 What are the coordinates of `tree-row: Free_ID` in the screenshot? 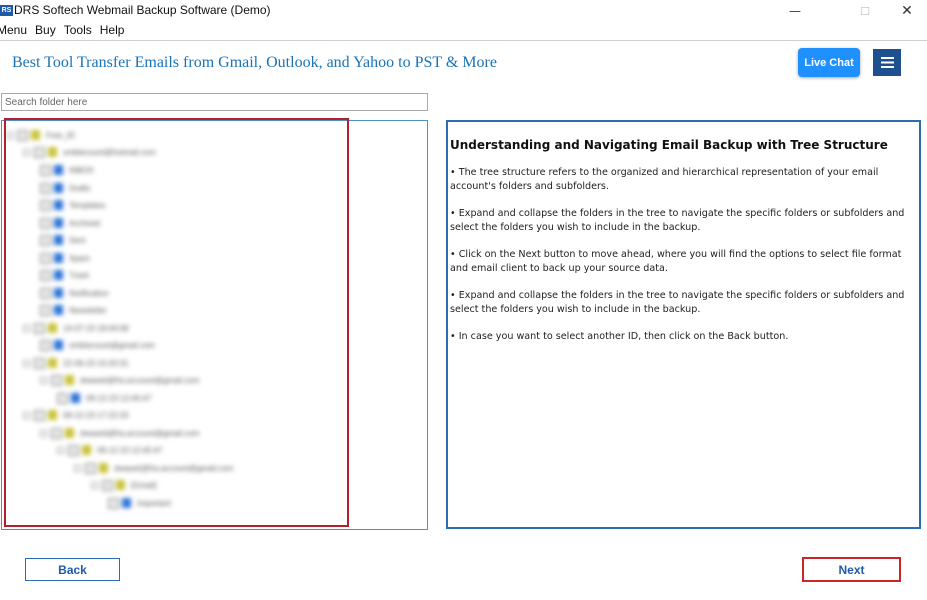 It's located at (40, 135).